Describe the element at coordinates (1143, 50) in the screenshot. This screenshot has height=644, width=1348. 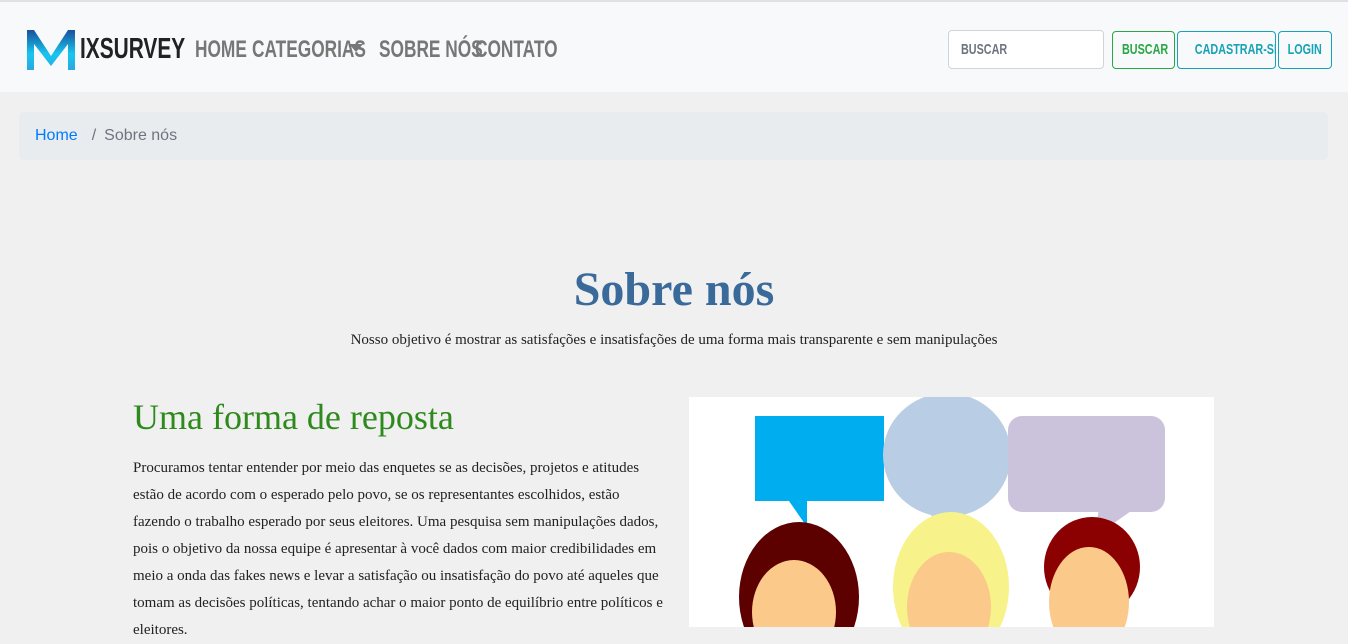
I see `search-button: BUSCAR` at that location.